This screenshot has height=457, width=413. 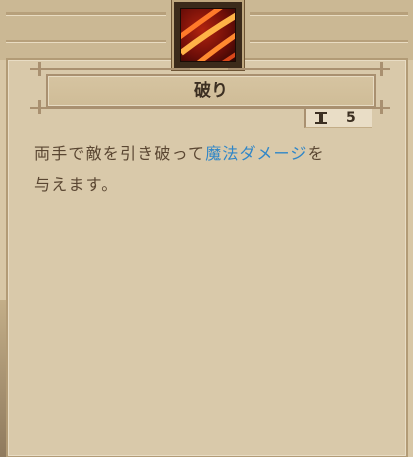 I want to click on top-rail-left, so click(x=86, y=13).